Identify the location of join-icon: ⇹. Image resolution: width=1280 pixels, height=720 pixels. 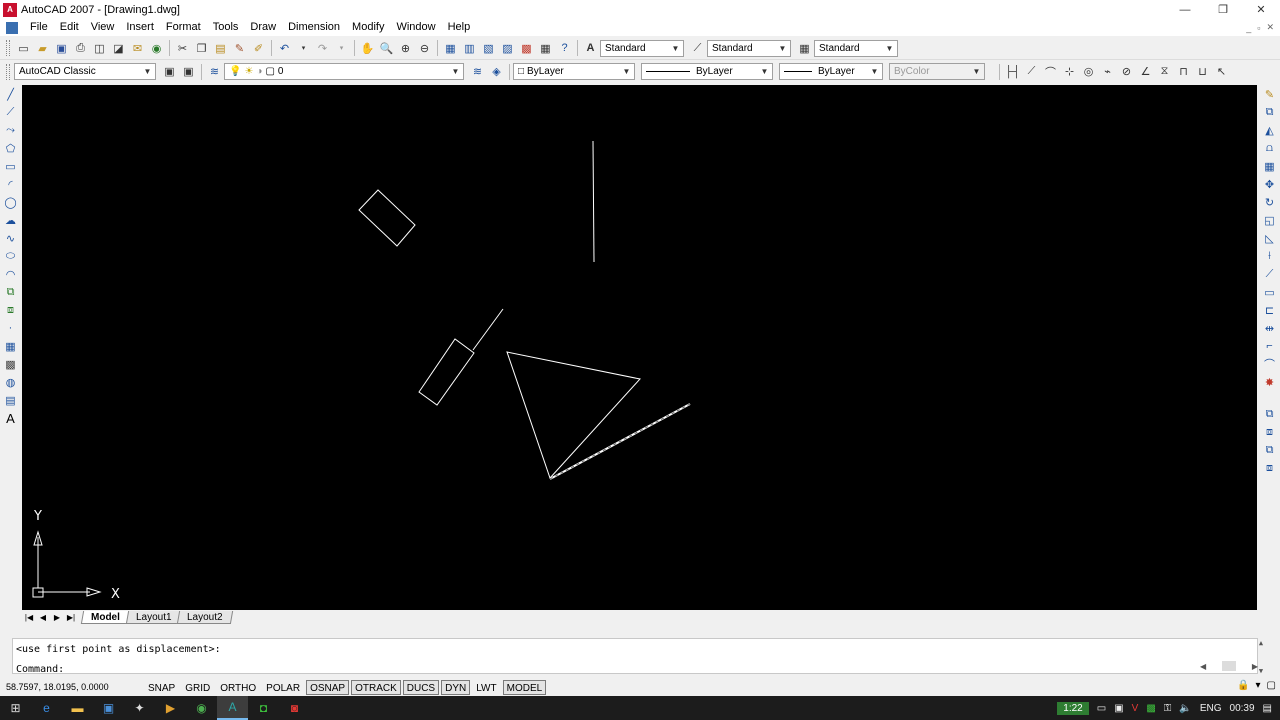
(1269, 328).